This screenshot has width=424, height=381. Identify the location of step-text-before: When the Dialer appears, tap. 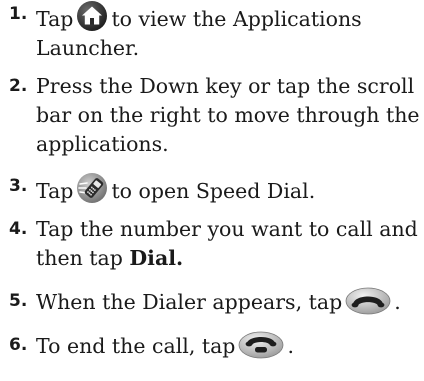
(189, 302).